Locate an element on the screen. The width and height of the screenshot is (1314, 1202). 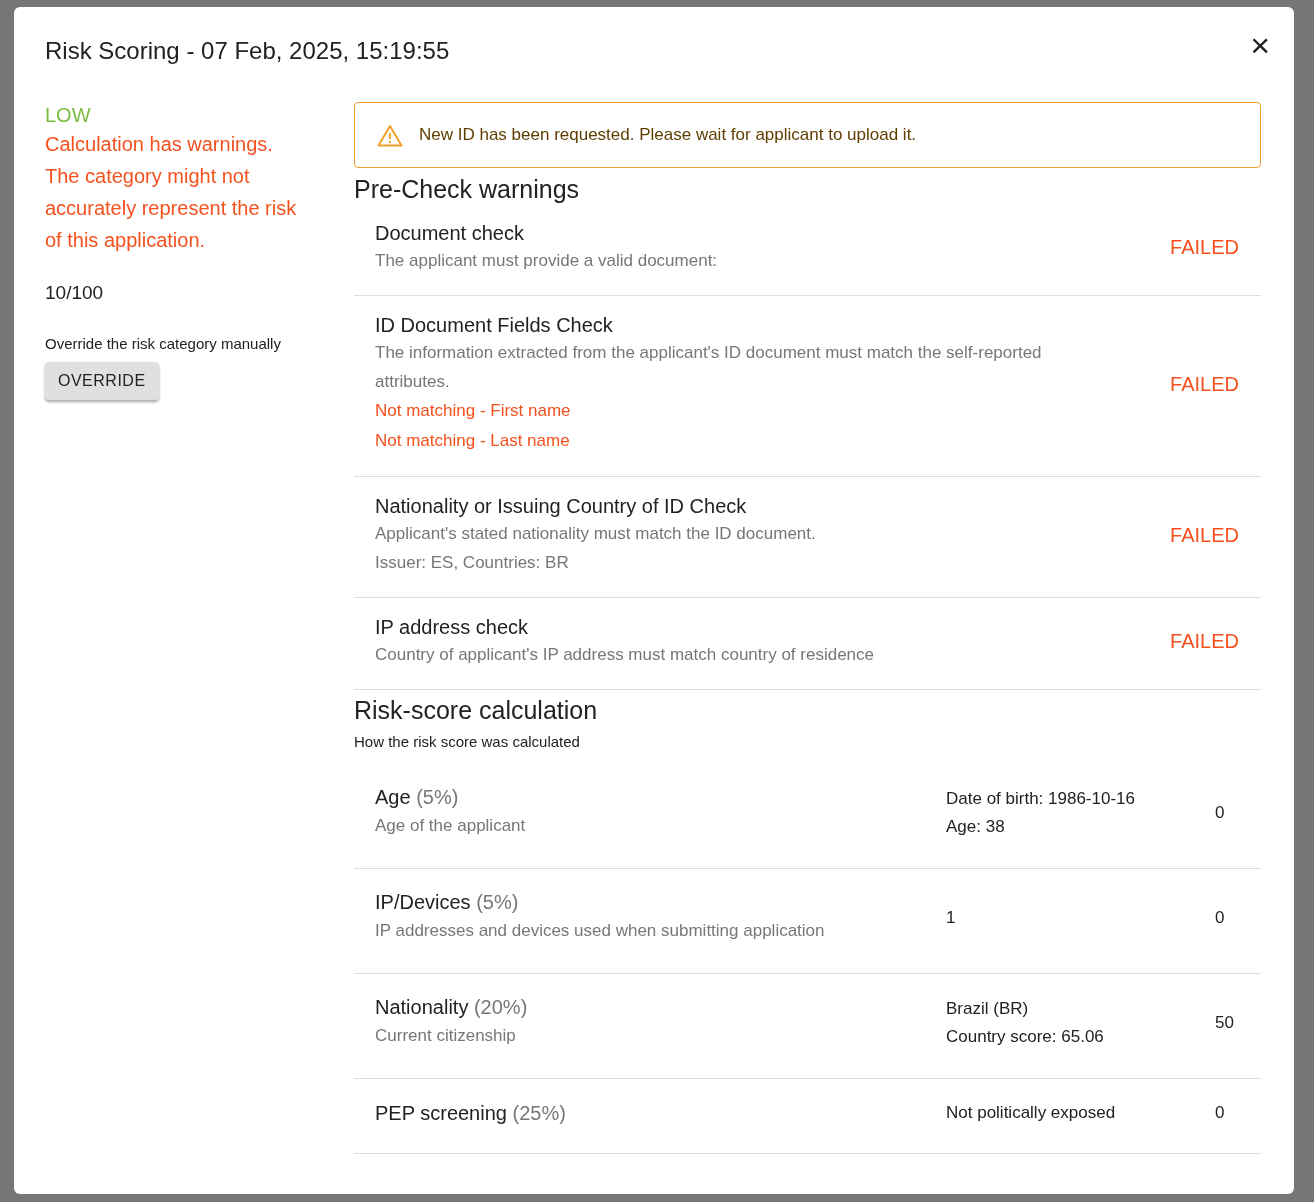
factor-name: Nationality (20%) is located at coordinates (452, 1007).